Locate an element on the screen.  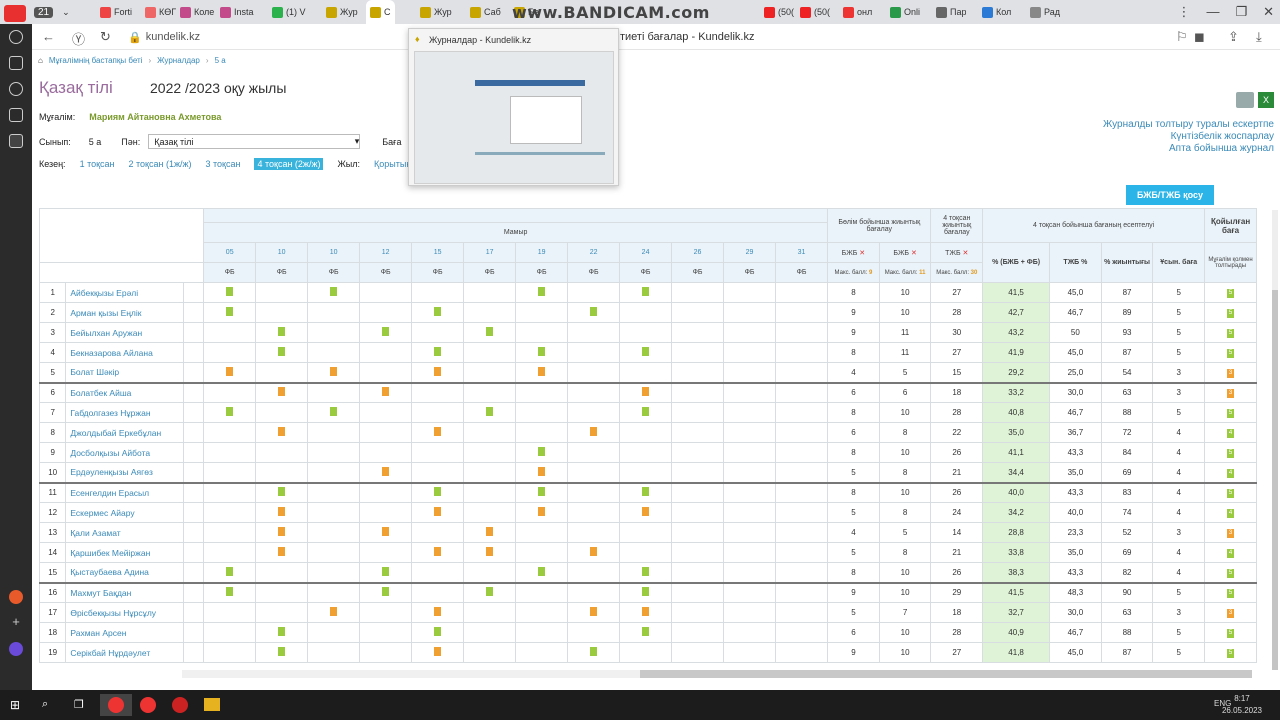
tjb-score: 24 is located at coordinates (957, 512).